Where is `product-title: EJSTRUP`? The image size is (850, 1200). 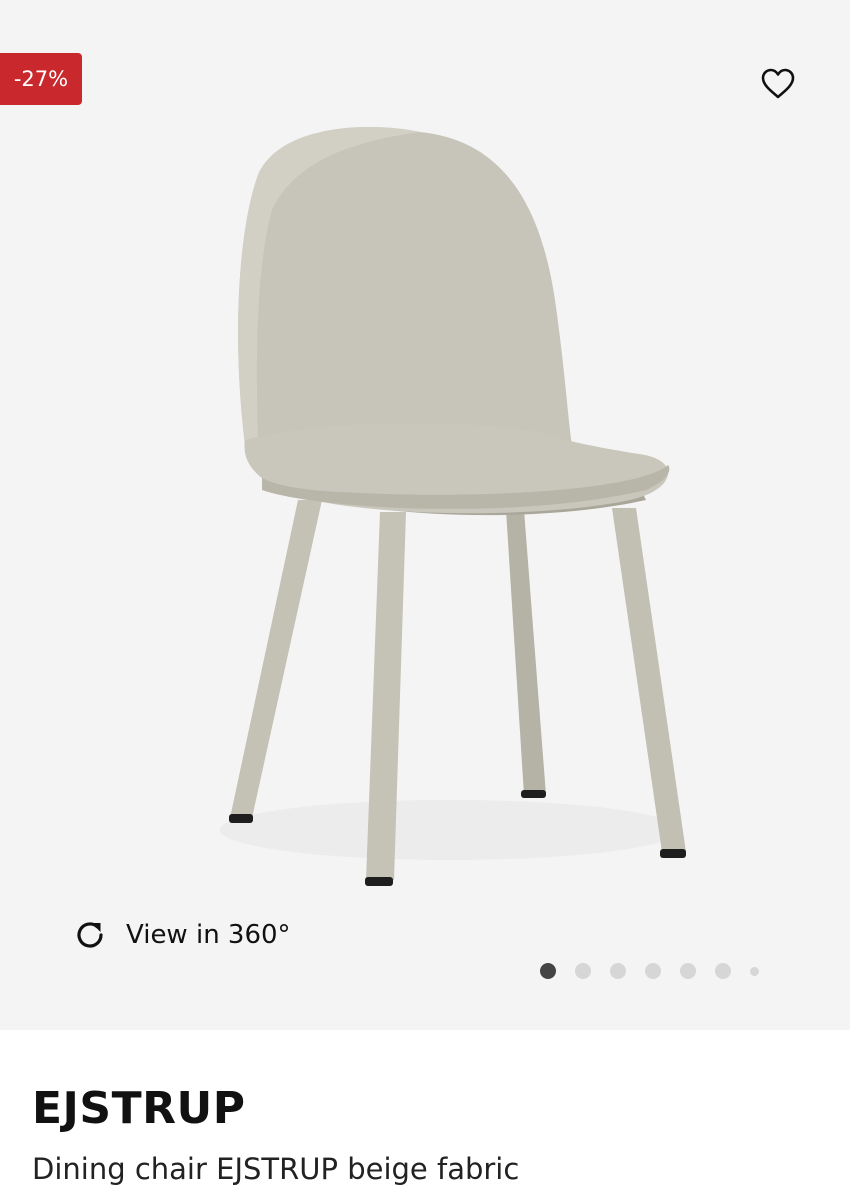 product-title: EJSTRUP is located at coordinates (139, 1108).